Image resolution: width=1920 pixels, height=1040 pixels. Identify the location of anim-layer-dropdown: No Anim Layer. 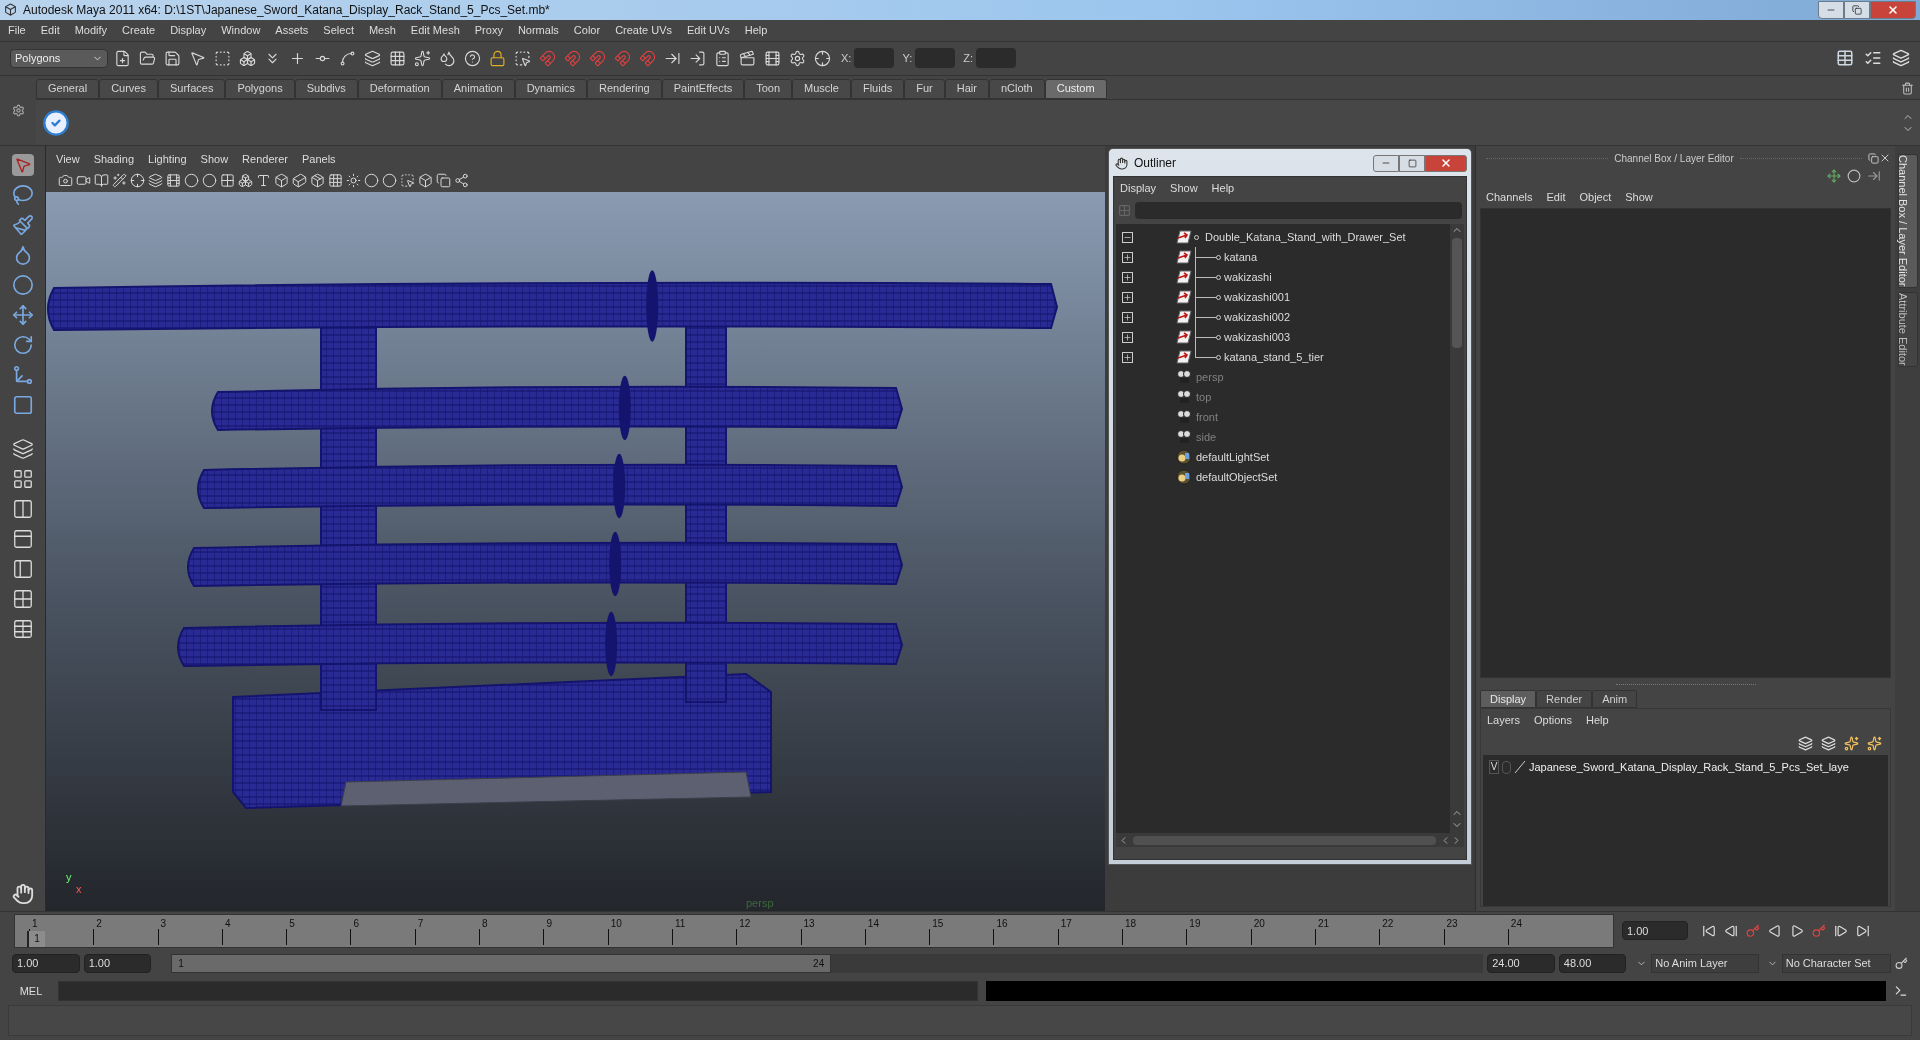
(1705, 963).